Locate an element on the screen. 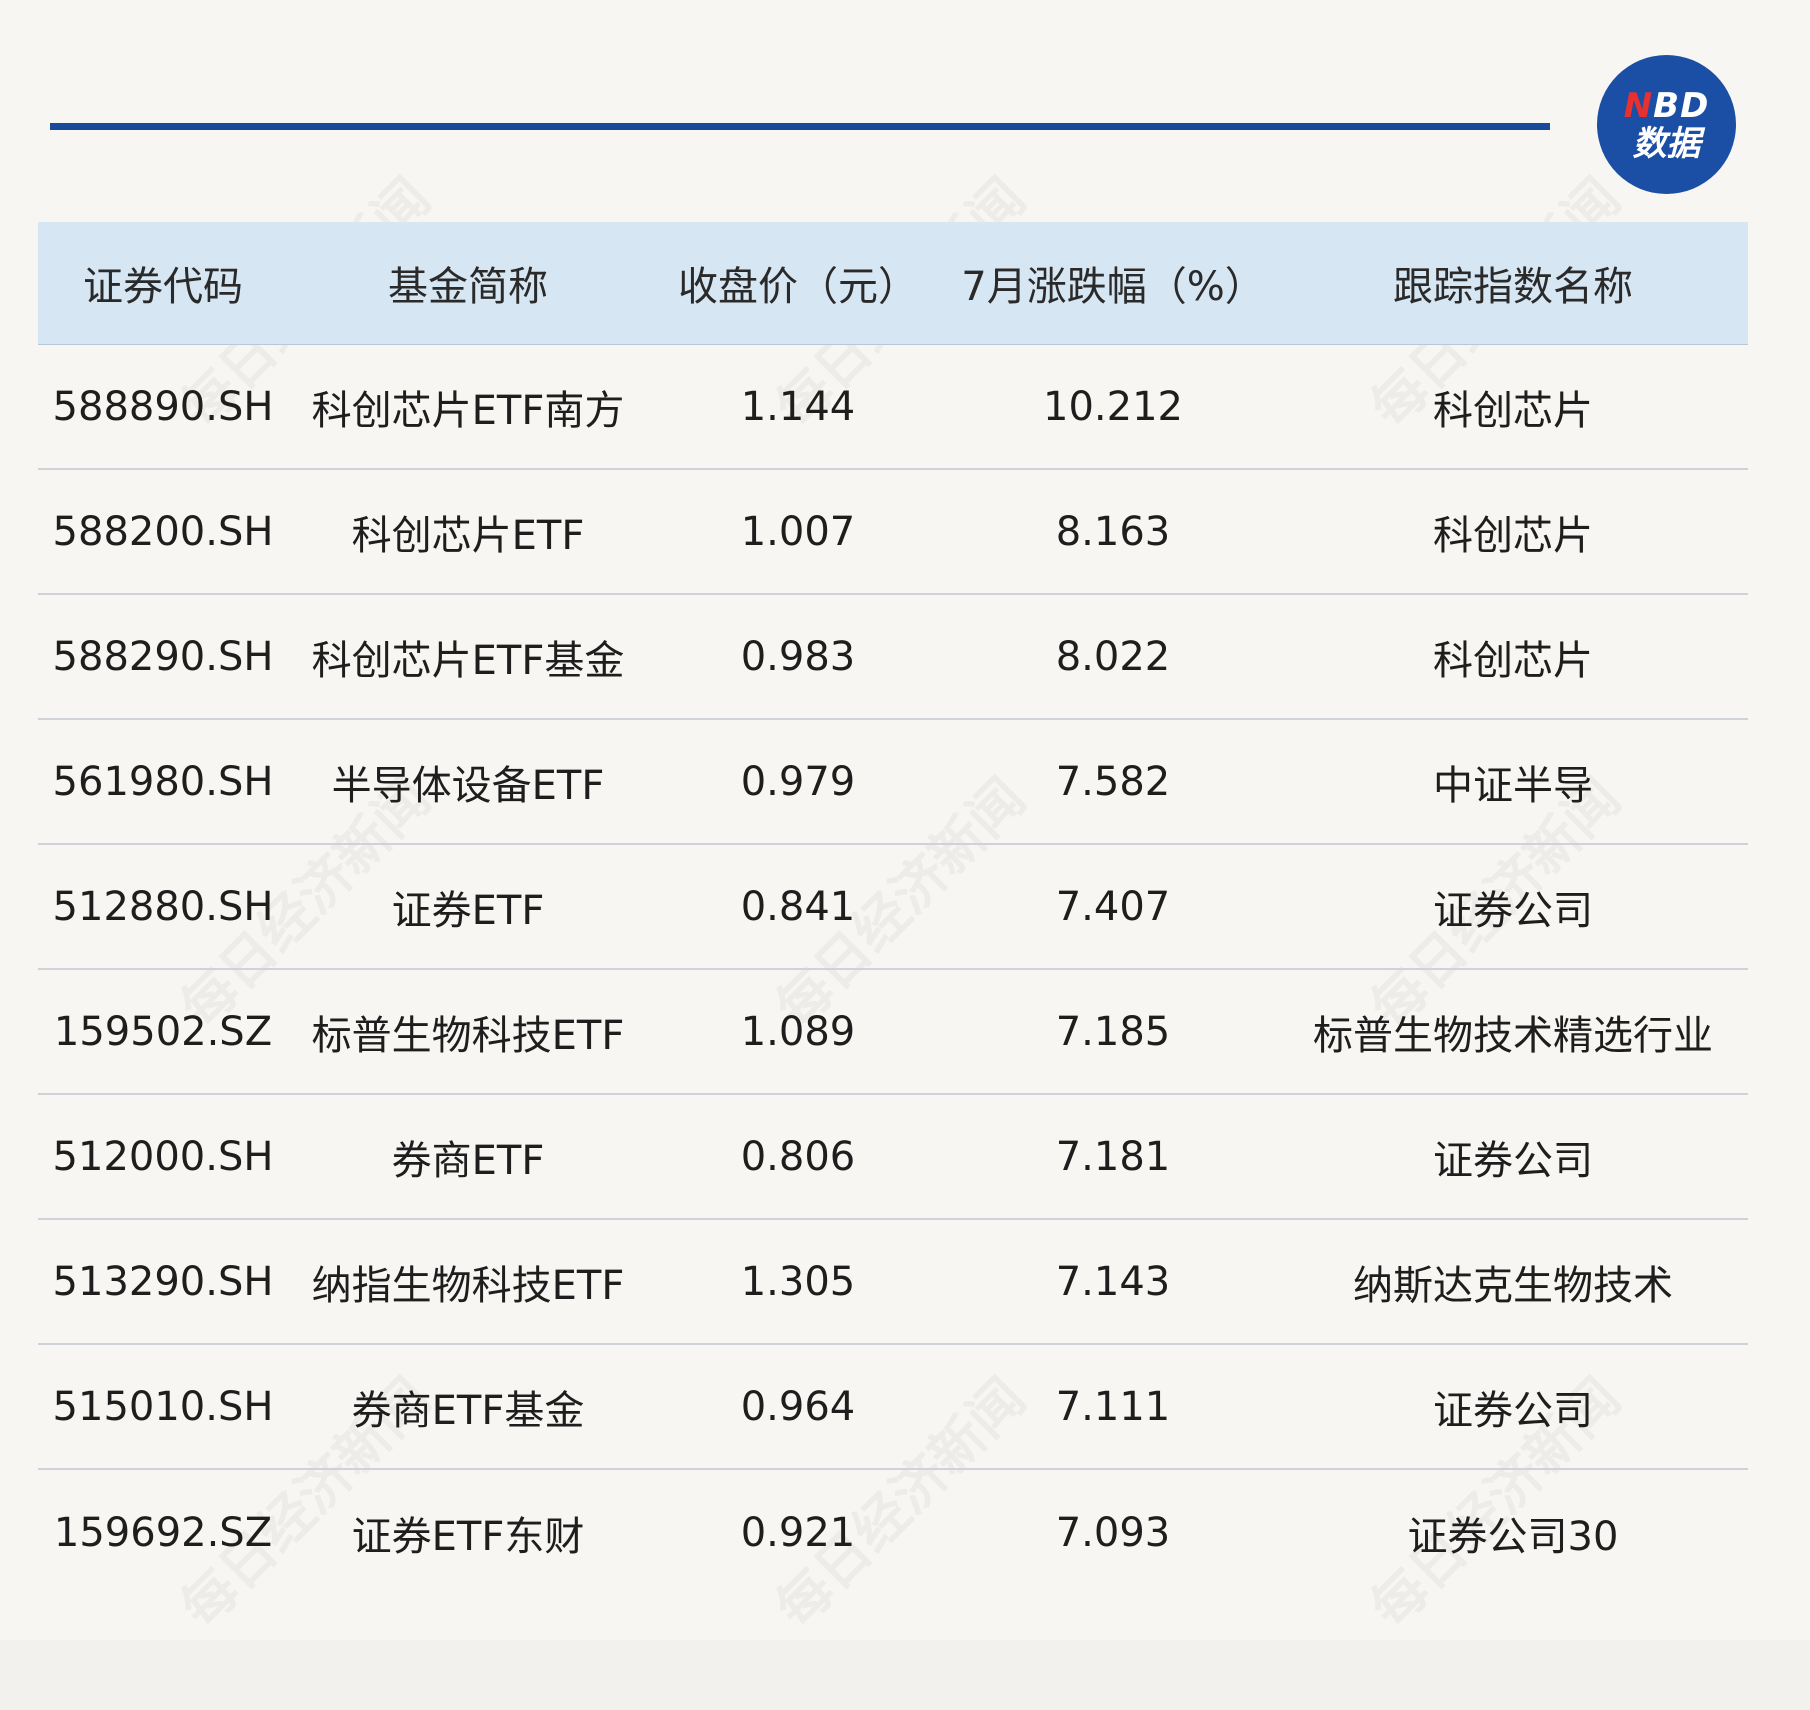 The width and height of the screenshot is (1810, 1710). cell-close-price: 1.305 is located at coordinates (798, 1281).